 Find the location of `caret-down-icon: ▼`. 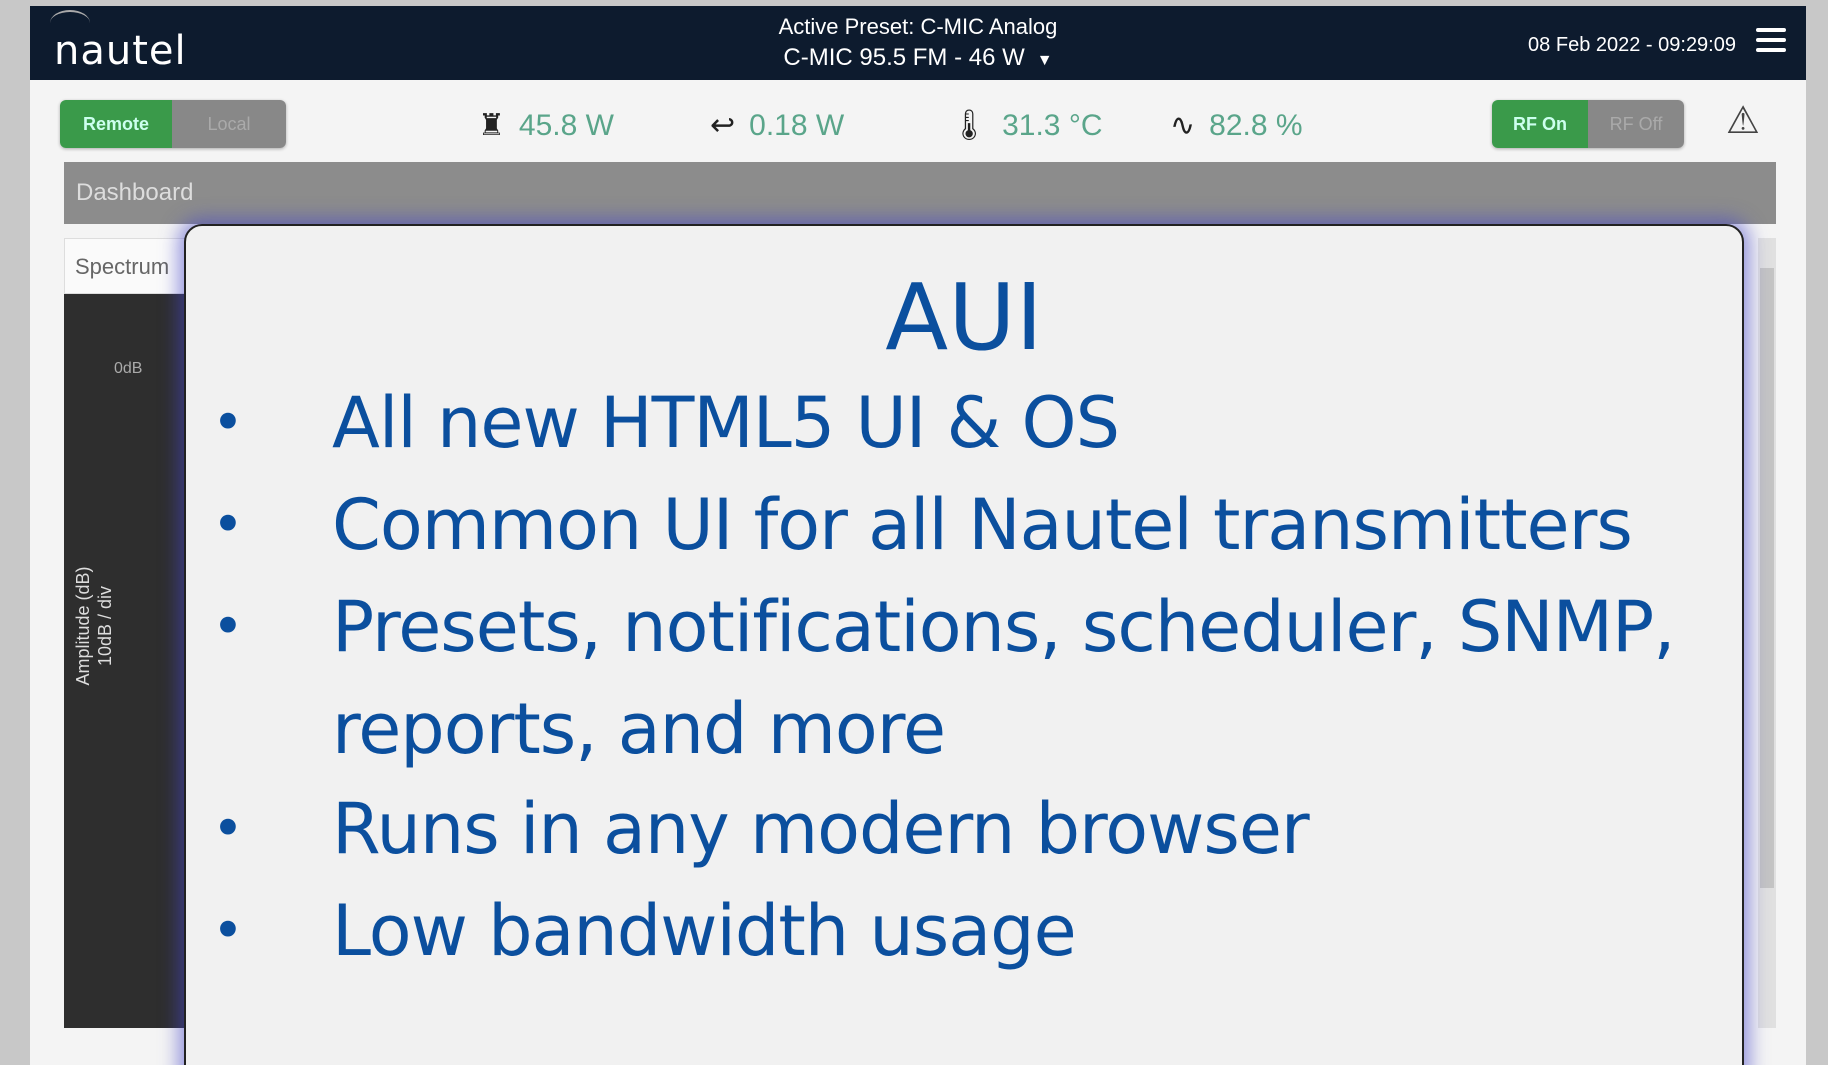

caret-down-icon: ▼ is located at coordinates (1044, 60).